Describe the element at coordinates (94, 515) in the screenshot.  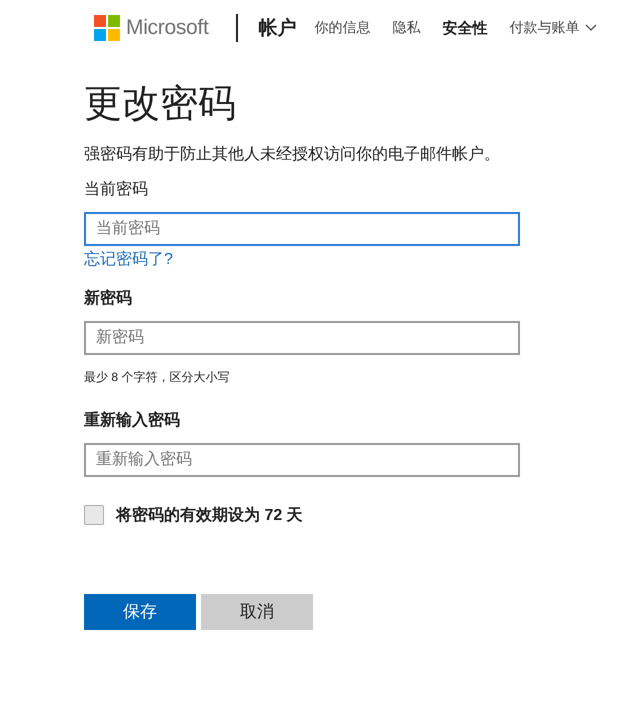
I see `checkbox` at that location.